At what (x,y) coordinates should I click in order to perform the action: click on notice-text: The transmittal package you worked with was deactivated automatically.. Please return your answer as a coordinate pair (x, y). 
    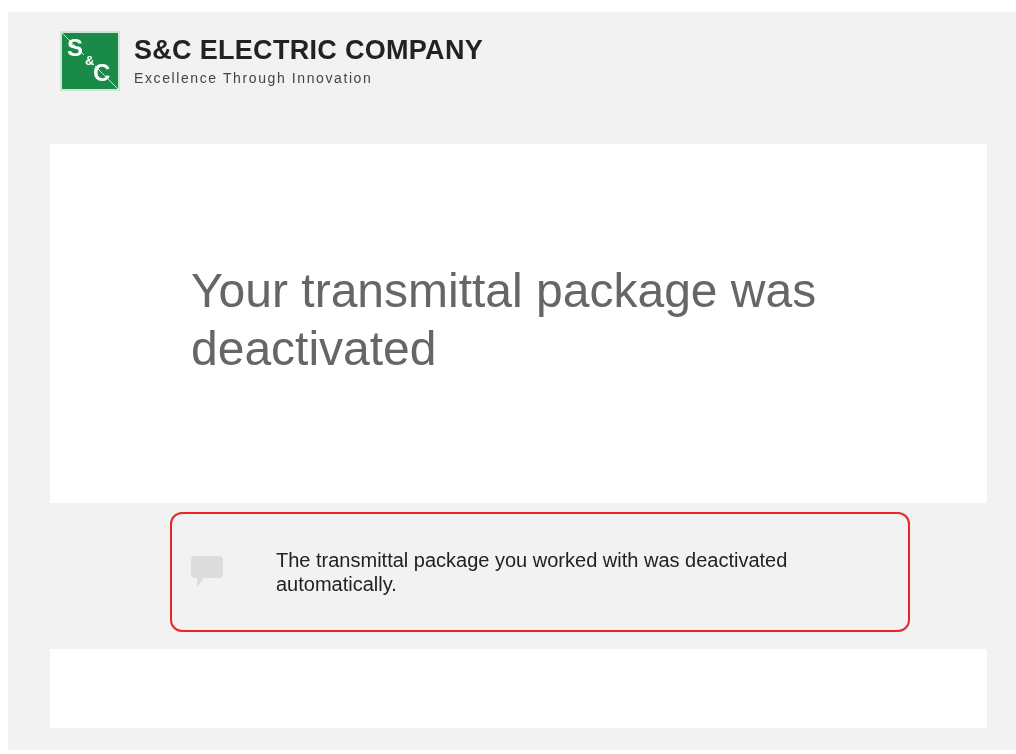
    Looking at the image, I should click on (532, 572).